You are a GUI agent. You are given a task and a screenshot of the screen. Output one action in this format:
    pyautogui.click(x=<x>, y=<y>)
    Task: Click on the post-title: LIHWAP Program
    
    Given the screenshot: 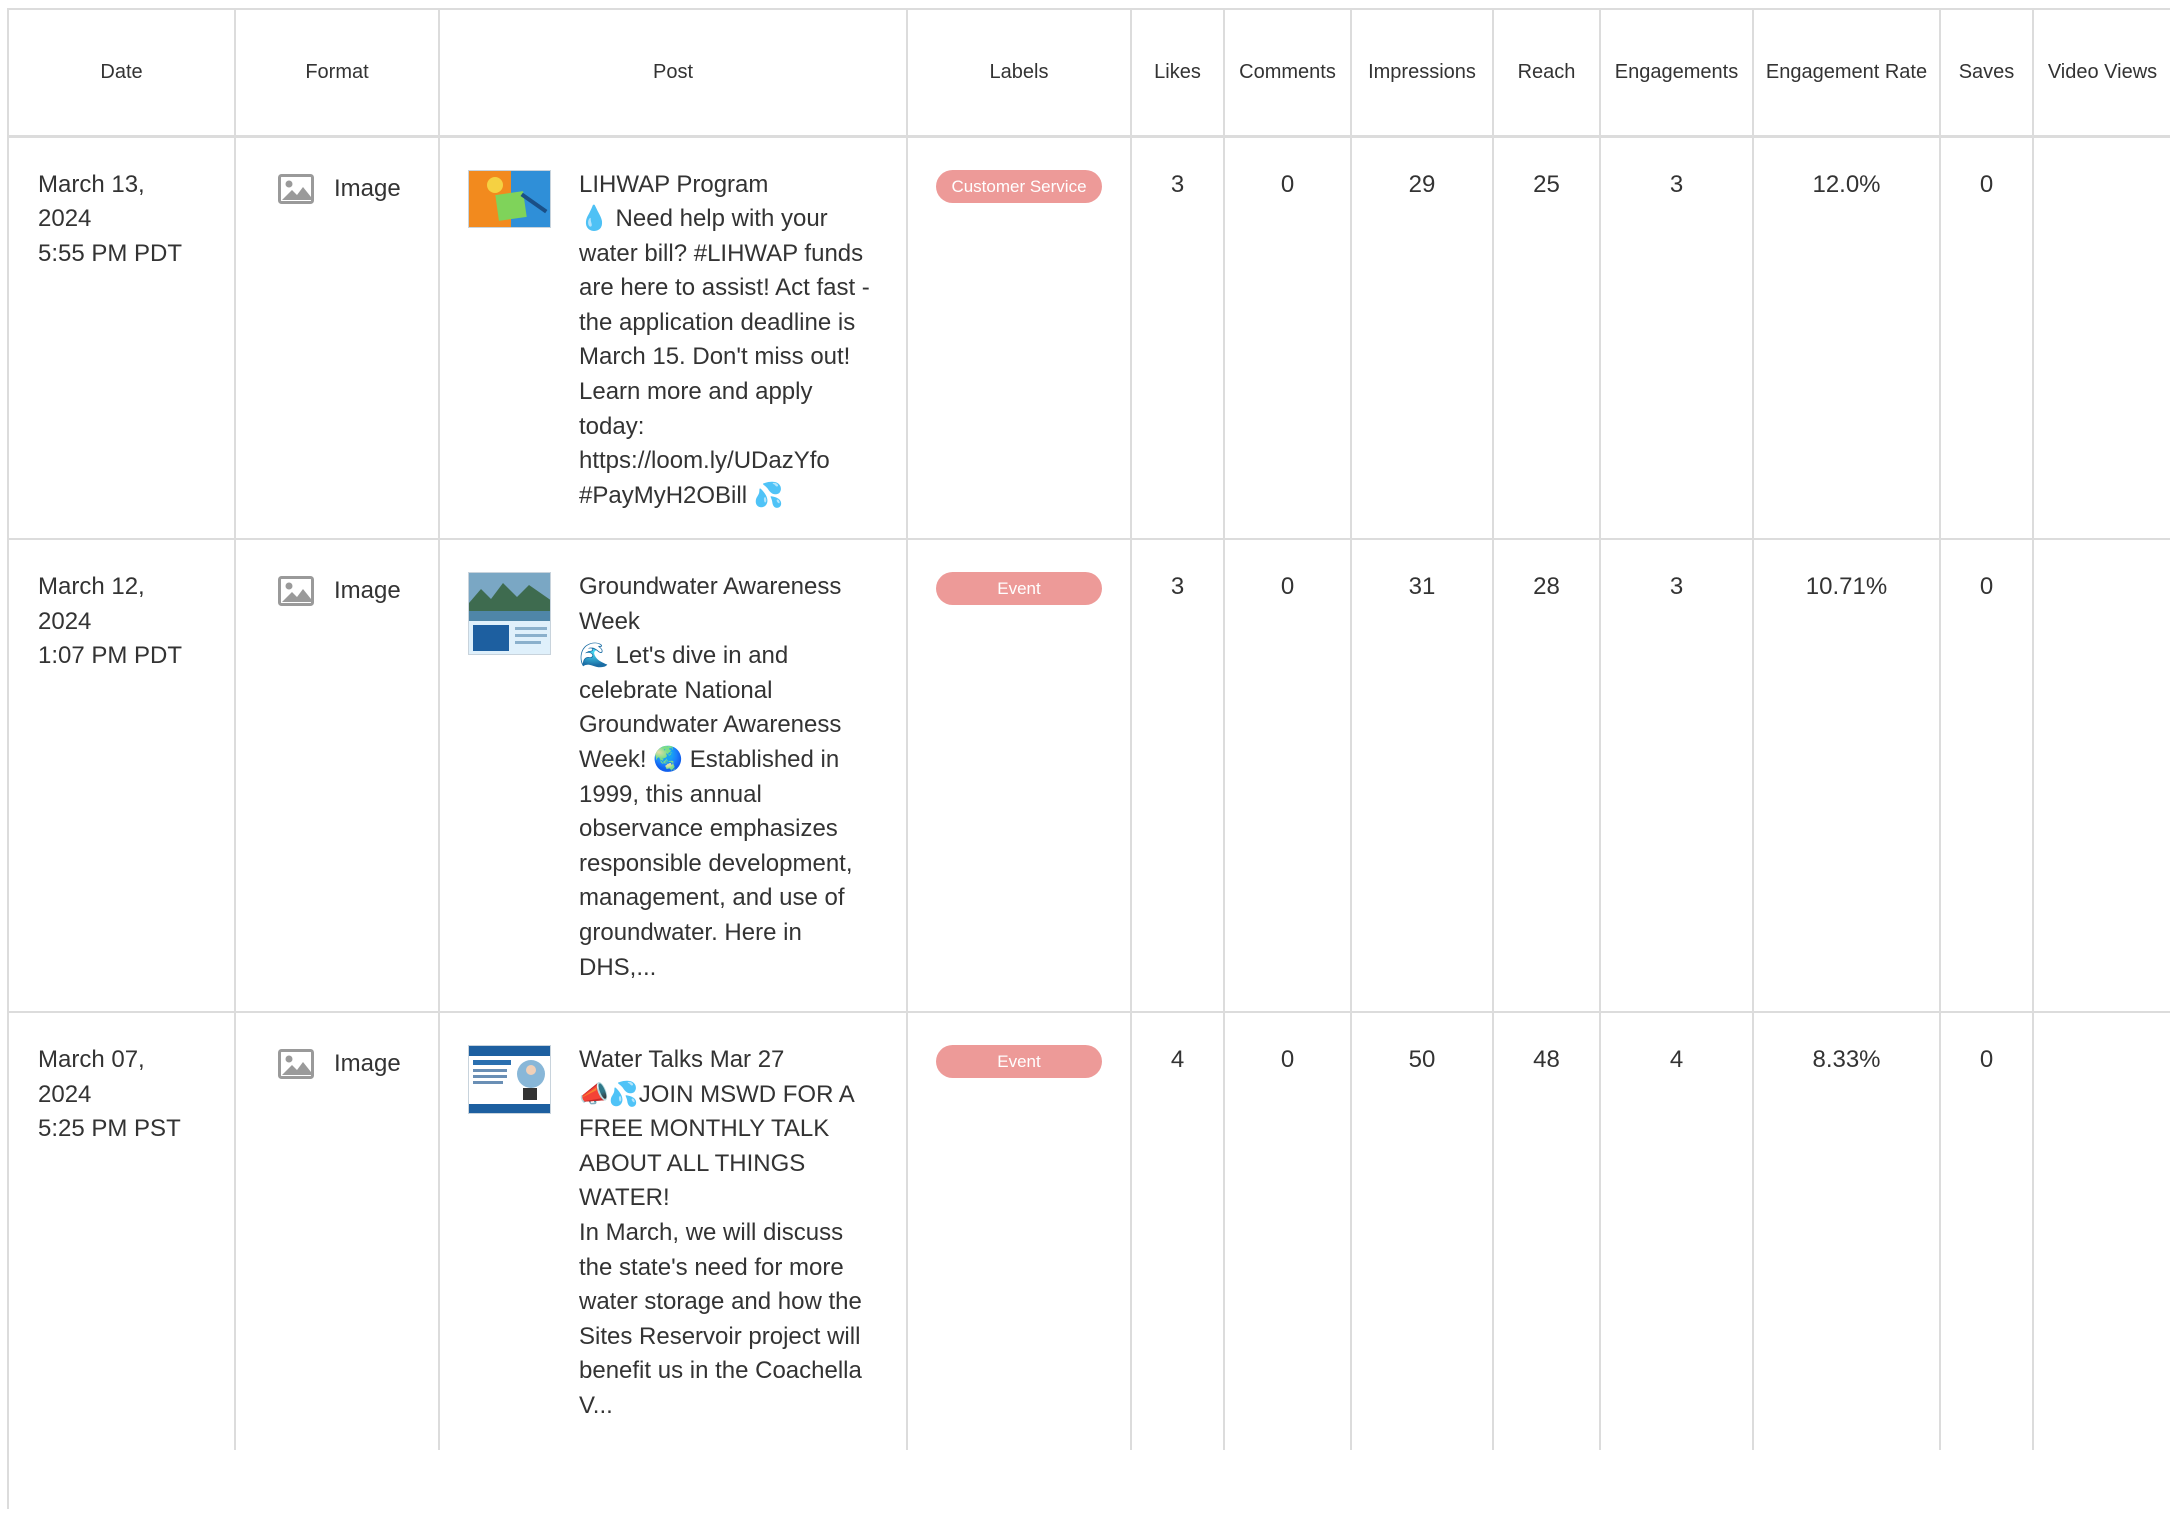 What is the action you would take?
    pyautogui.click(x=729, y=185)
    